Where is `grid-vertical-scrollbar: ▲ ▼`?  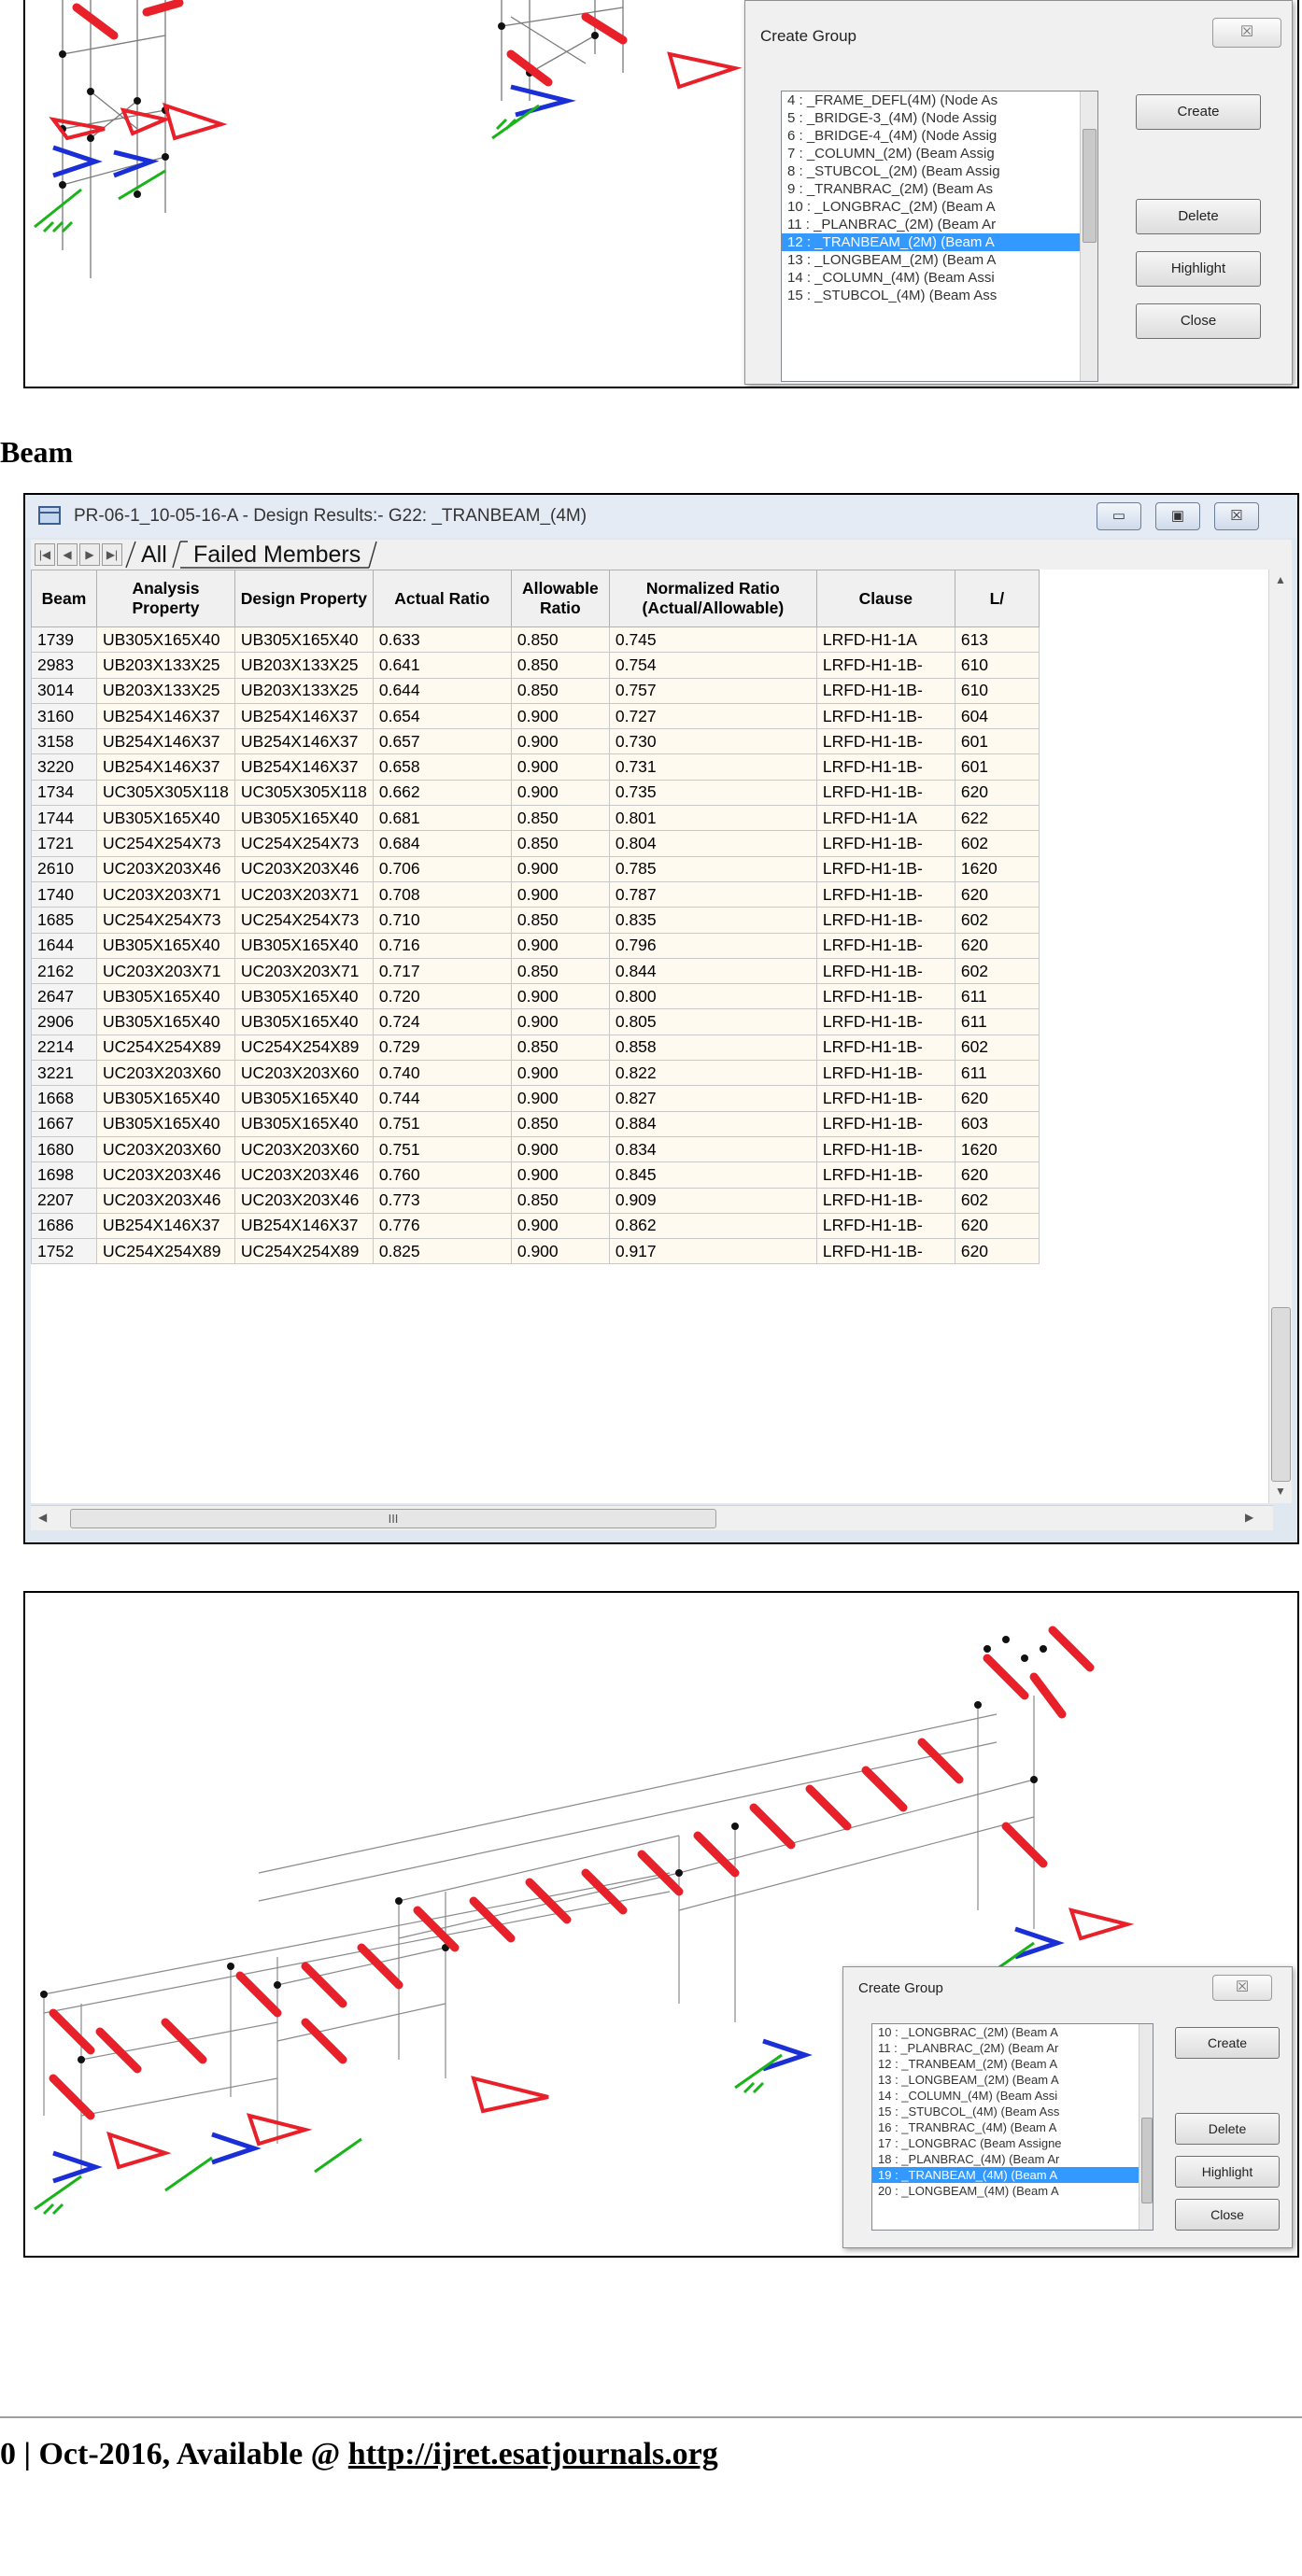 grid-vertical-scrollbar: ▲ ▼ is located at coordinates (1280, 1037).